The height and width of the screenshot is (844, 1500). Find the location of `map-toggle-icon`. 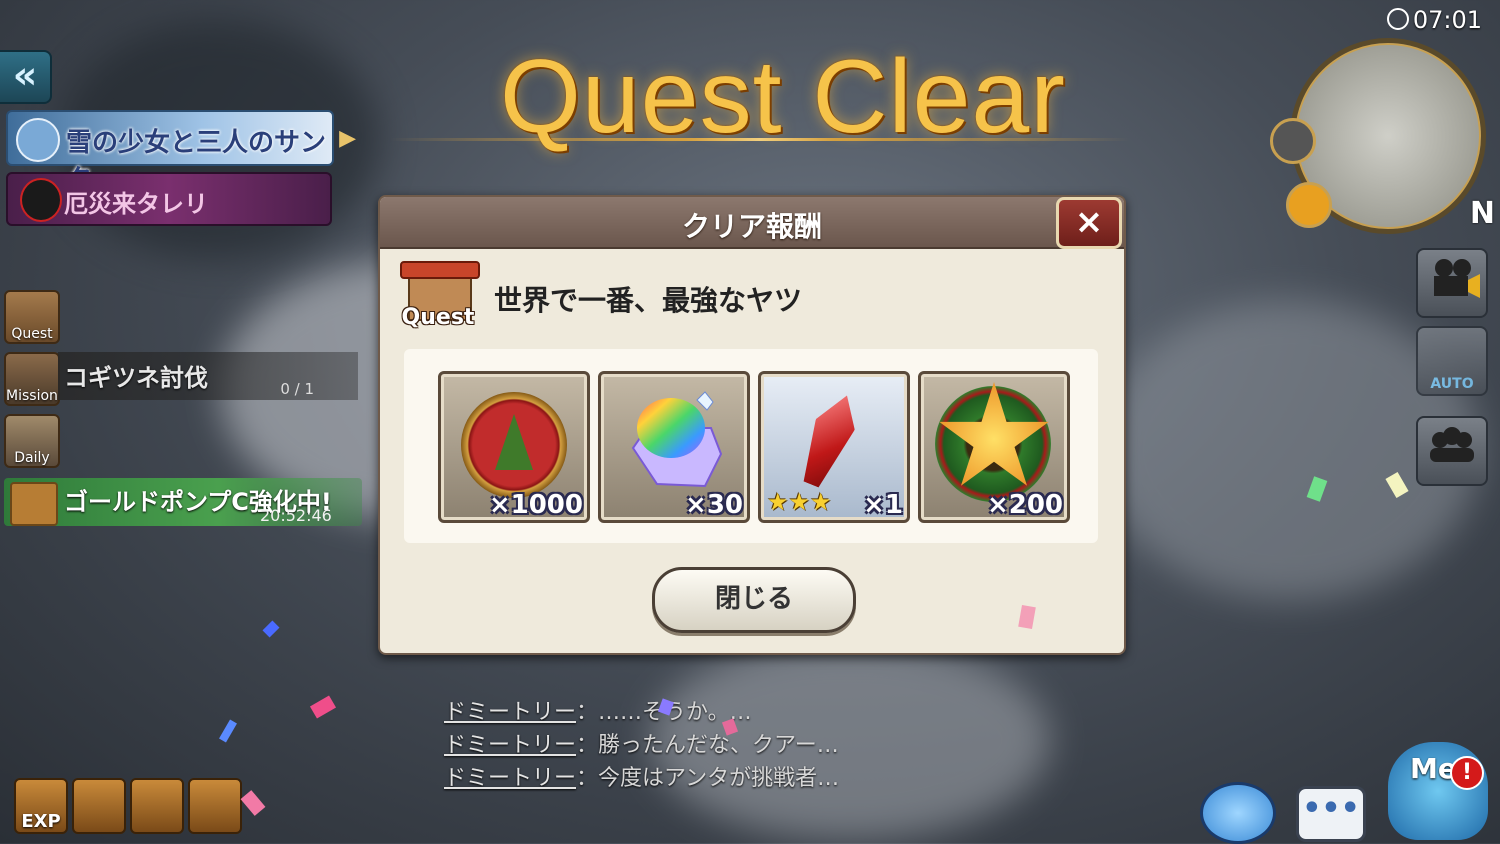

map-toggle-icon is located at coordinates (1293, 141).